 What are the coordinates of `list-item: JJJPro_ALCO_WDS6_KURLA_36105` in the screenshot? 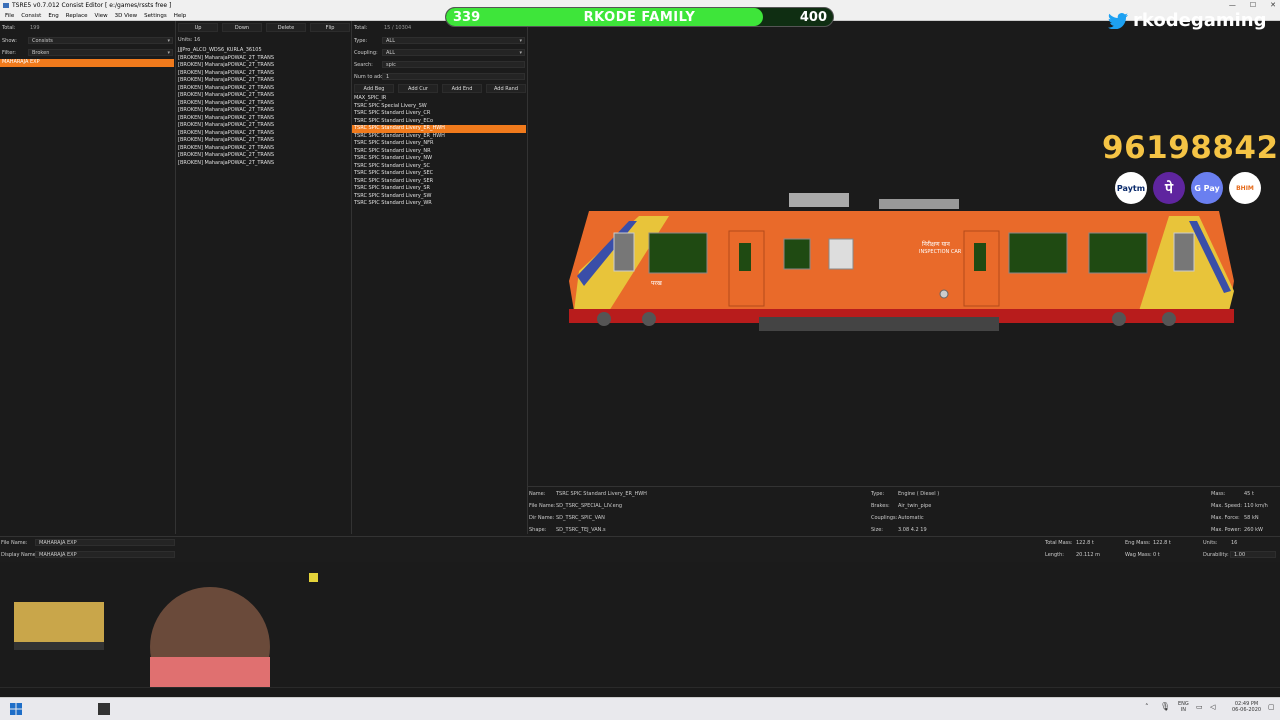 It's located at (263, 51).